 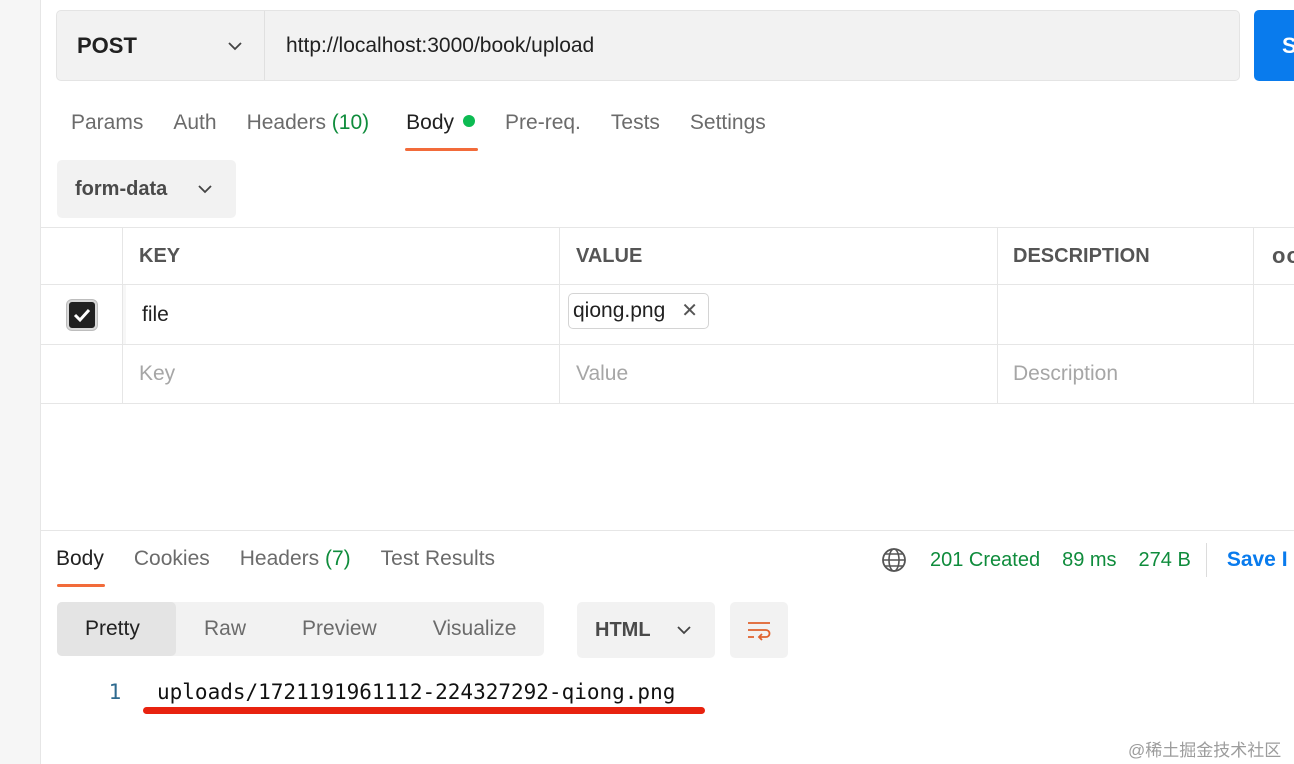 I want to click on method-label: POST, so click(x=107, y=45).